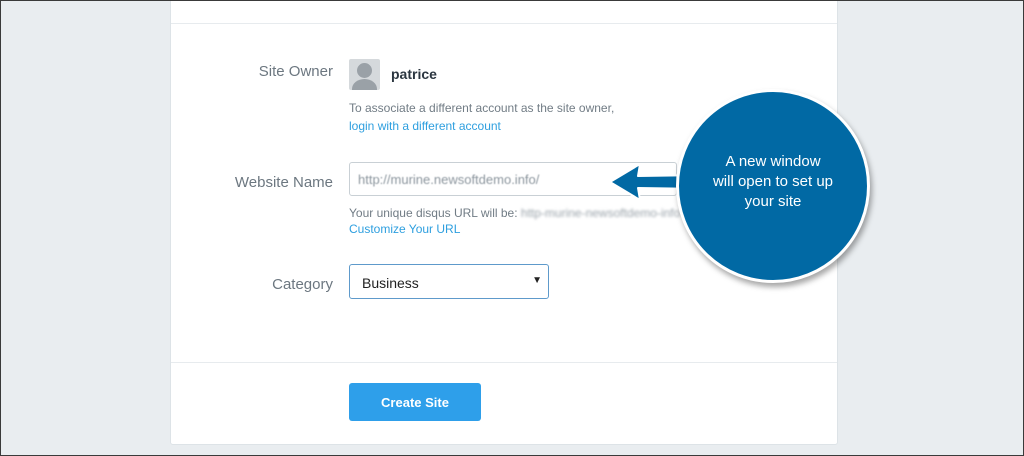 The width and height of the screenshot is (1024, 456). Describe the element at coordinates (773, 161) in the screenshot. I see `callout-line-1: A new window` at that location.